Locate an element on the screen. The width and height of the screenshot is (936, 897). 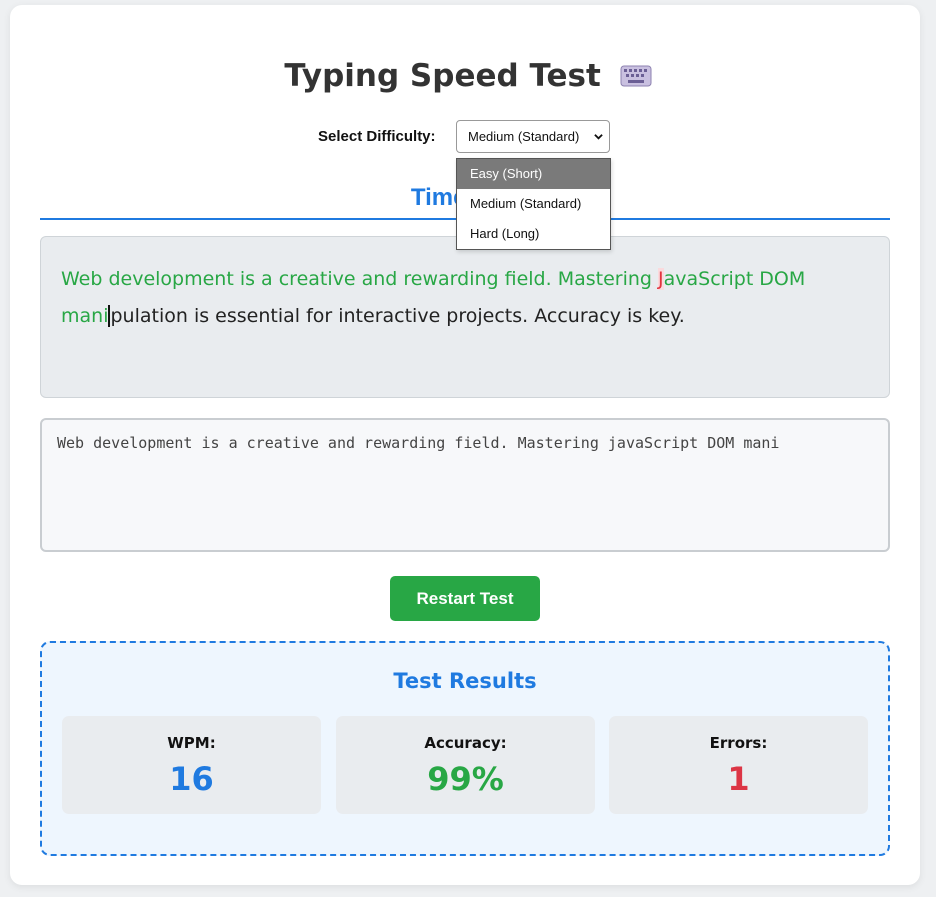
errors-label: Errors: is located at coordinates (738, 743).